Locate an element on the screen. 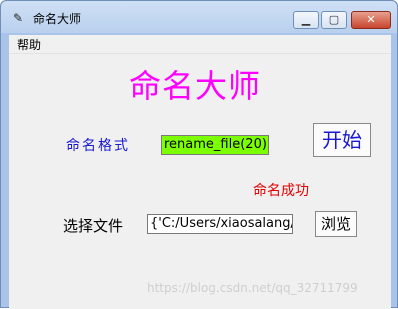  start-button: 开始 is located at coordinates (342, 140).